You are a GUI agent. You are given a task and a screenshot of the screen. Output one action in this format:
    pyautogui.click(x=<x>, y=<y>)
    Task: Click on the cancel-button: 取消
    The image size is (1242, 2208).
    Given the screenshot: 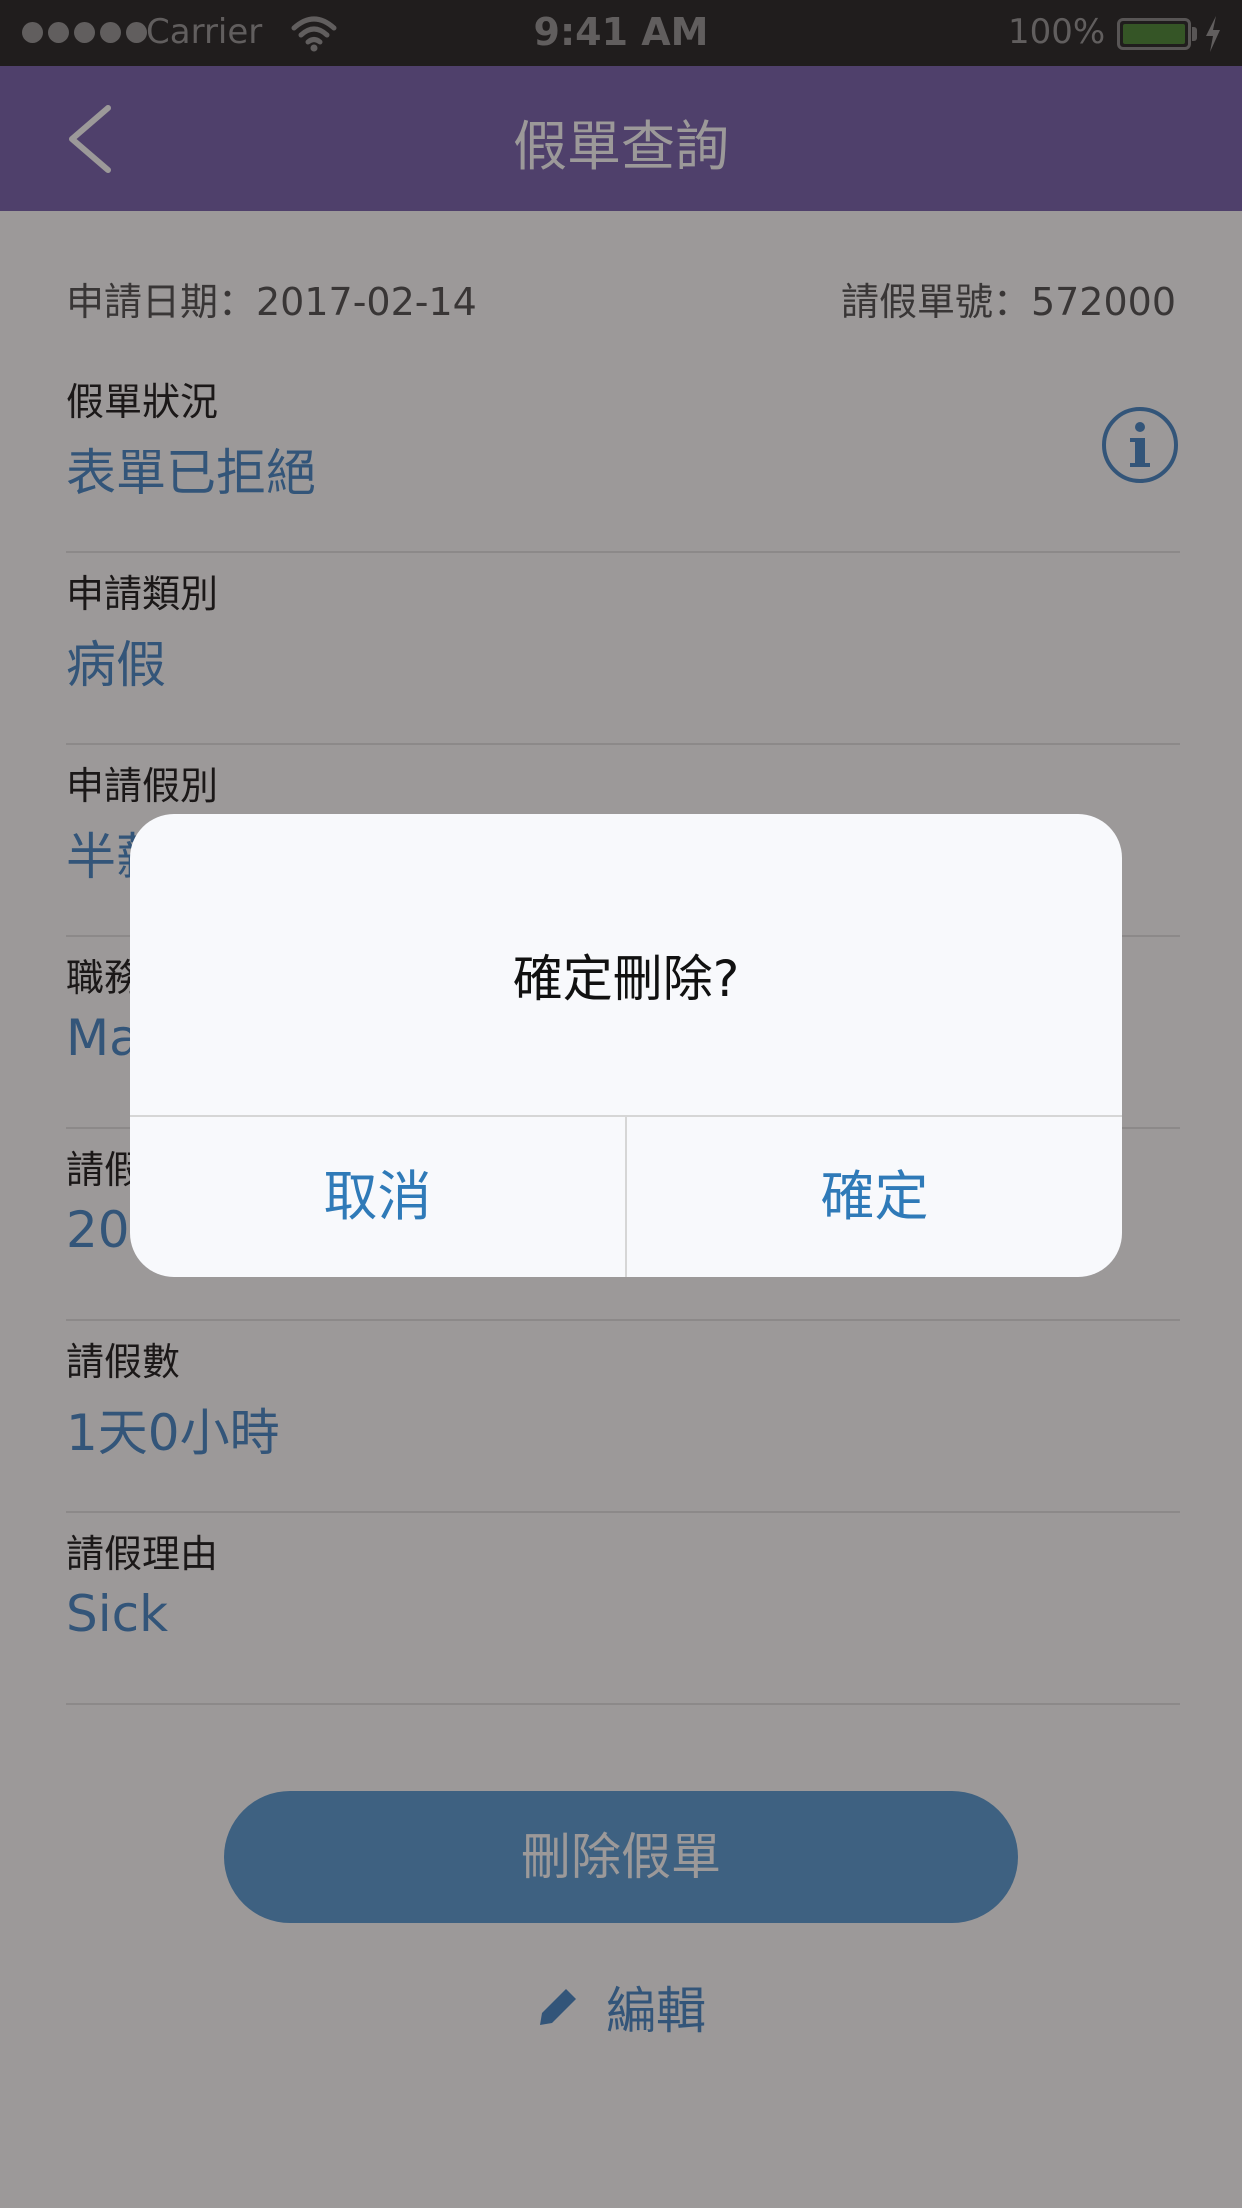 What is the action you would take?
    pyautogui.click(x=377, y=1197)
    